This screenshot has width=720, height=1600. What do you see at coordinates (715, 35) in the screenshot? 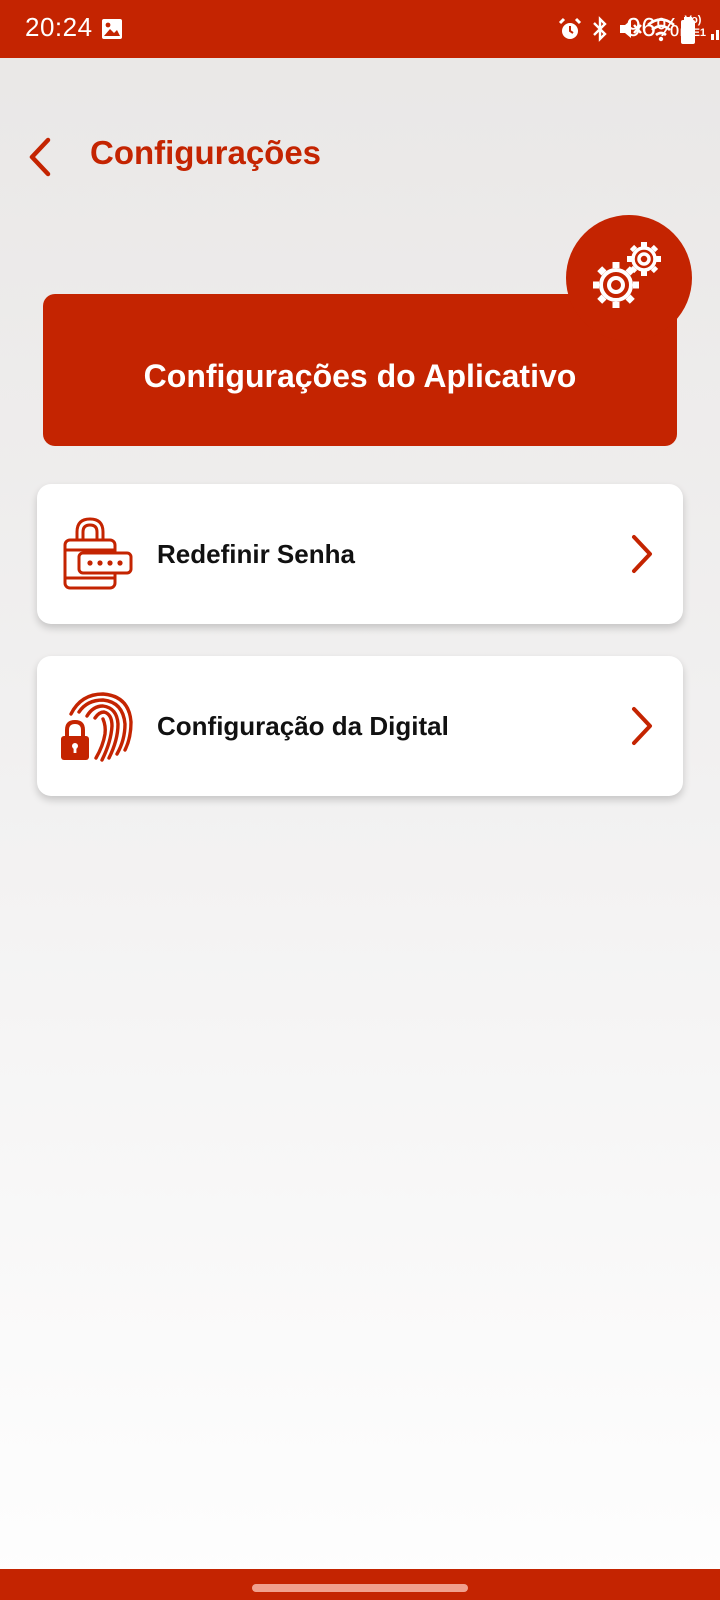
I see `signal-icon` at bounding box center [715, 35].